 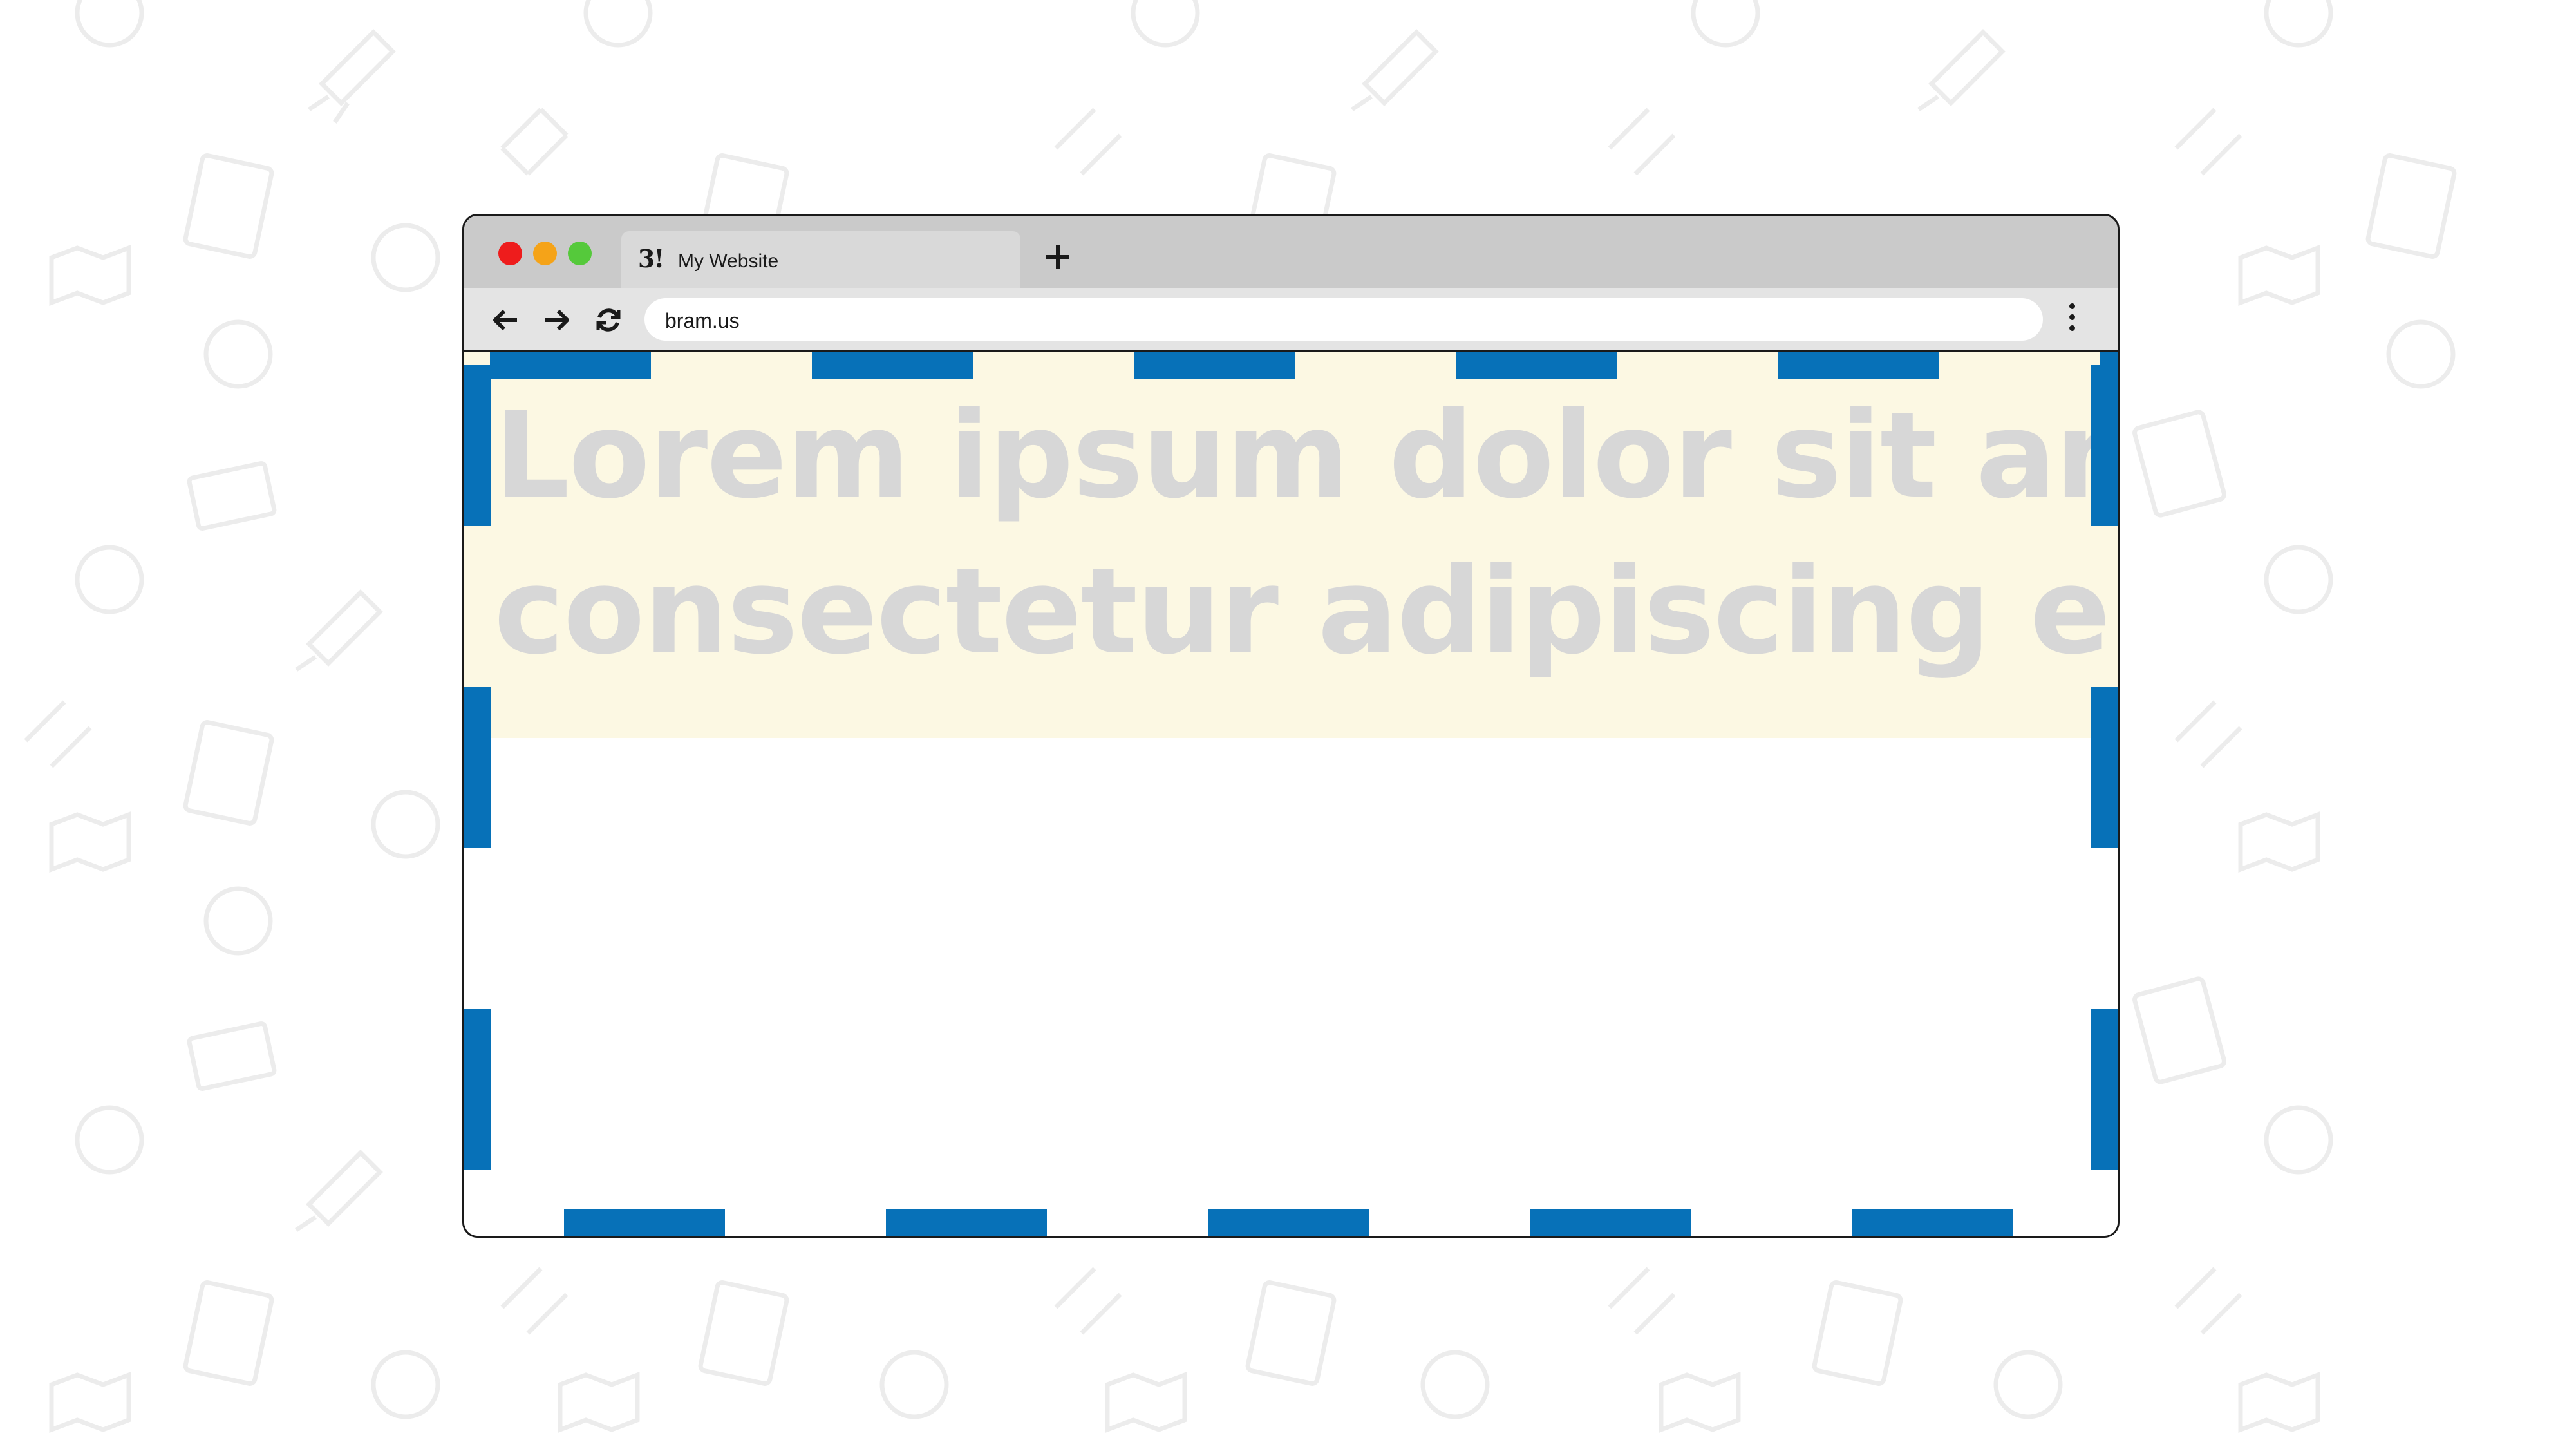 What do you see at coordinates (651, 258) in the screenshot?
I see `favicon: 3!` at bounding box center [651, 258].